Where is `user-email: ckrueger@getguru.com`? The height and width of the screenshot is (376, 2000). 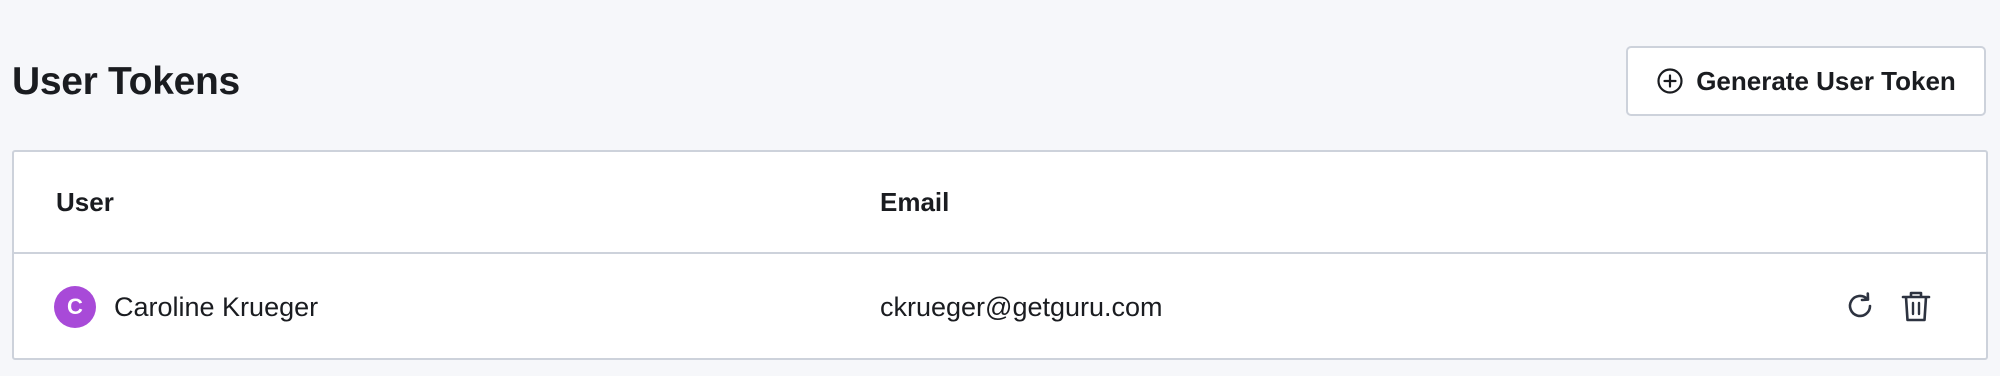
user-email: ckrueger@getguru.com is located at coordinates (1021, 307).